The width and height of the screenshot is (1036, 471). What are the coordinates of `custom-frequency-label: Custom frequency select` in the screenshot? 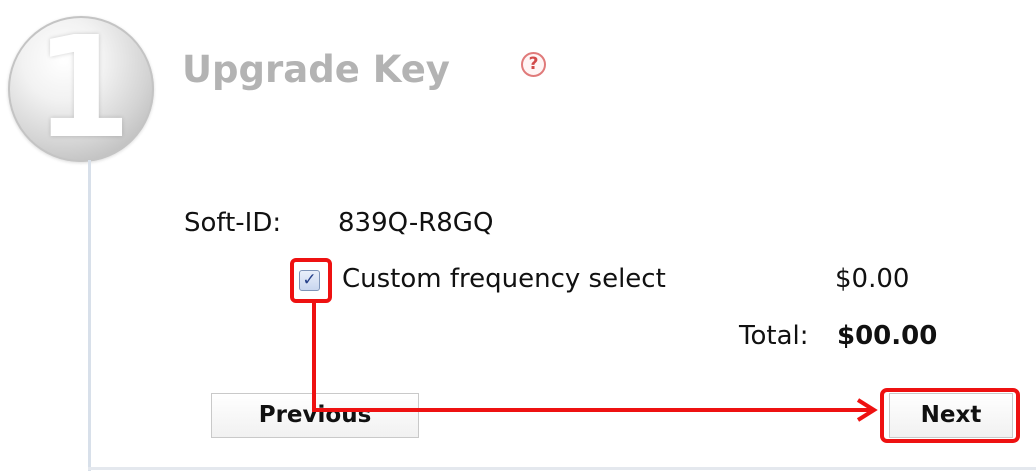 It's located at (504, 279).